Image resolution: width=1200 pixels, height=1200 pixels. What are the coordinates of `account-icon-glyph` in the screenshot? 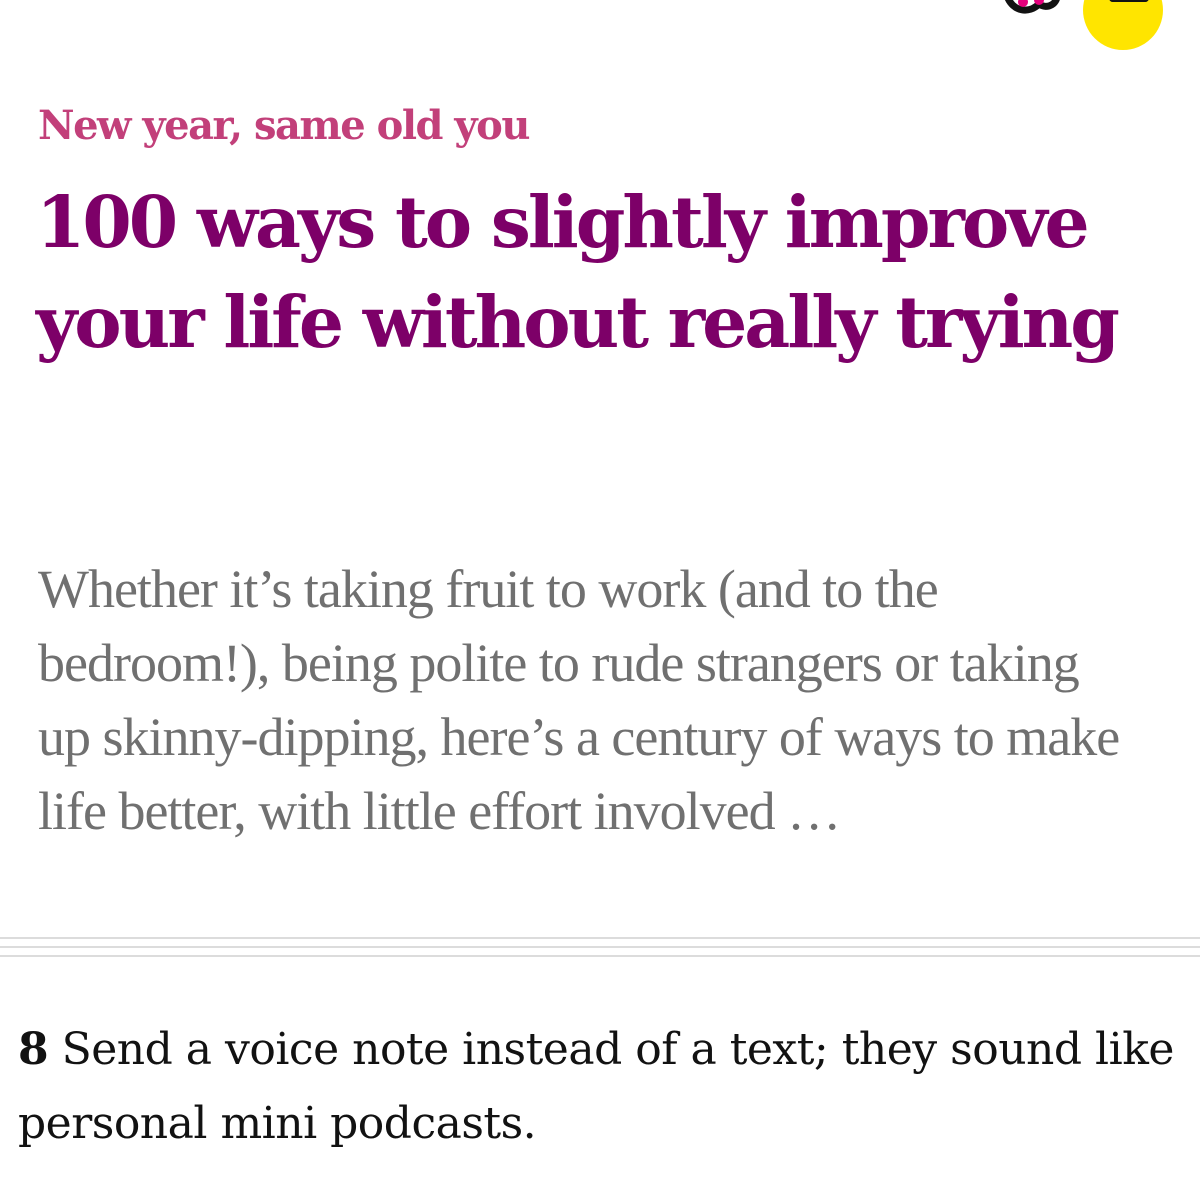 It's located at (1129, 1).